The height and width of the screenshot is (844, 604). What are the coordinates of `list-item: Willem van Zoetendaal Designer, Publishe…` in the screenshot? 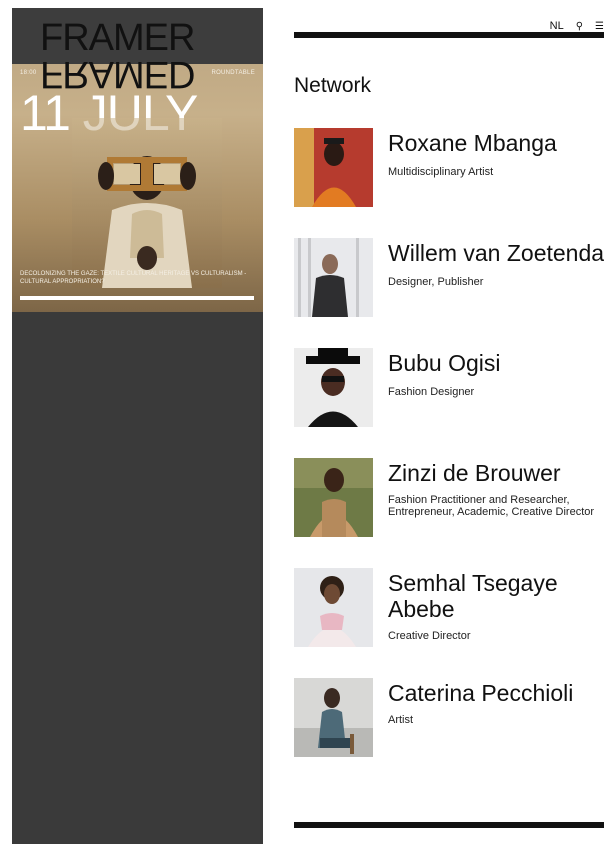 It's located at (449, 279).